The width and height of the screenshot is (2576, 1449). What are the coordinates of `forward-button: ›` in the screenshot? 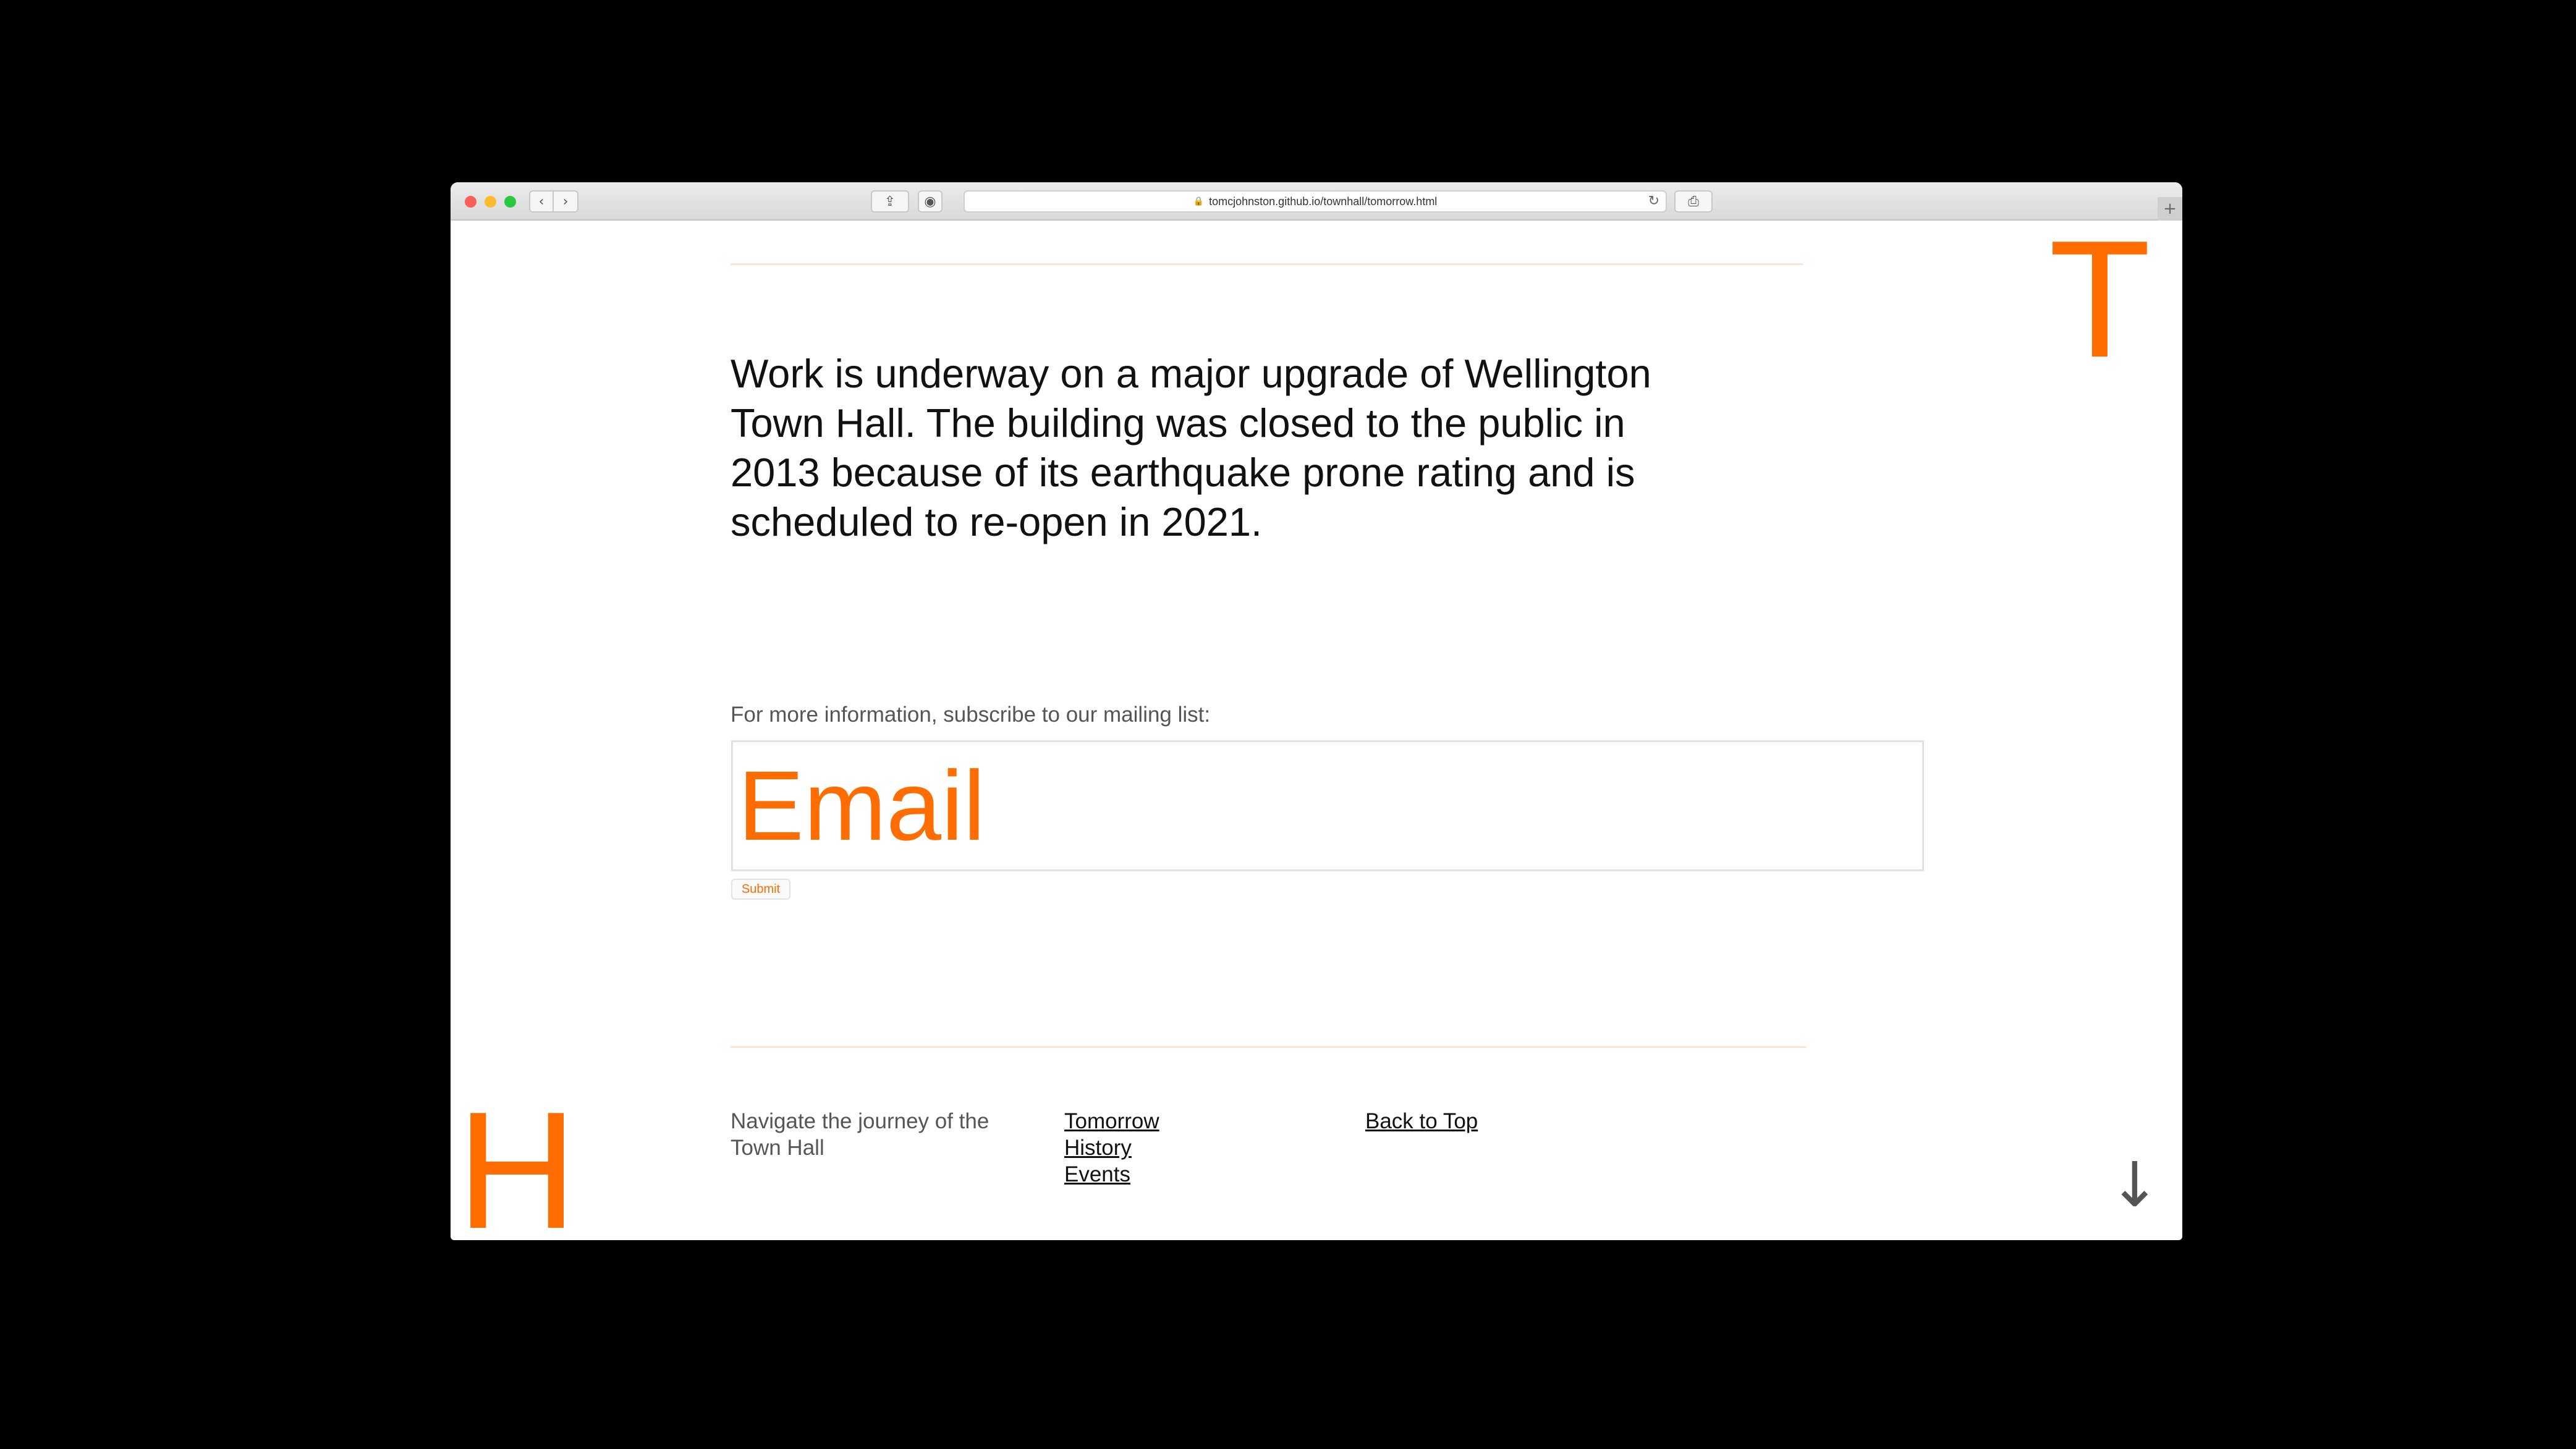 It's located at (566, 202).